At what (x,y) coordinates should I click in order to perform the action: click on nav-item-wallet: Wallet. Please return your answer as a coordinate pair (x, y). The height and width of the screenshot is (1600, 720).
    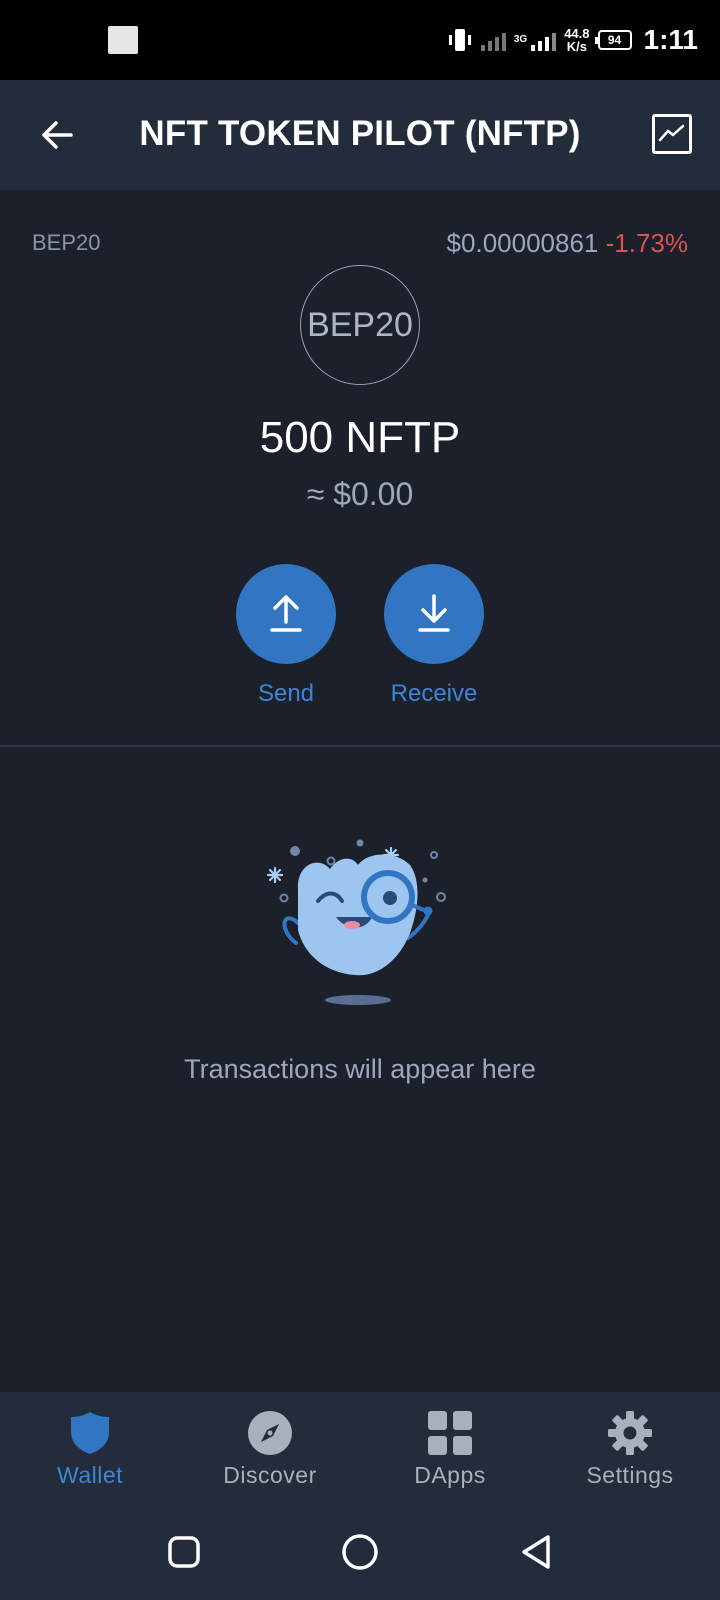
    Looking at the image, I should click on (90, 1448).